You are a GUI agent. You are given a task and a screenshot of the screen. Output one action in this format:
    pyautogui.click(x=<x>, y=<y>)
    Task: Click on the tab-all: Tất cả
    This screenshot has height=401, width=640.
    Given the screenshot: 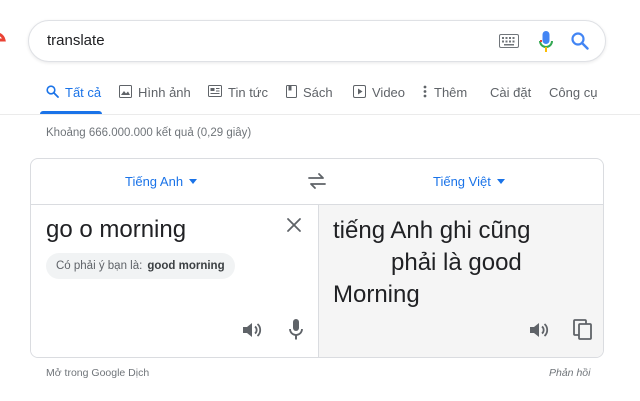 What is the action you would take?
    pyautogui.click(x=73, y=103)
    